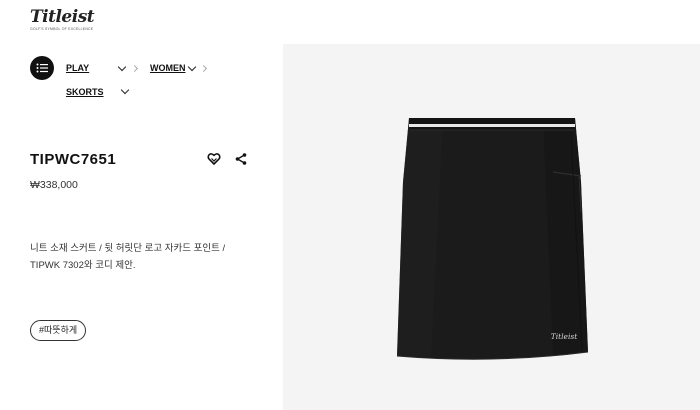 Image resolution: width=700 pixels, height=410 pixels. I want to click on logo-wordmark: Titleist, so click(62, 17).